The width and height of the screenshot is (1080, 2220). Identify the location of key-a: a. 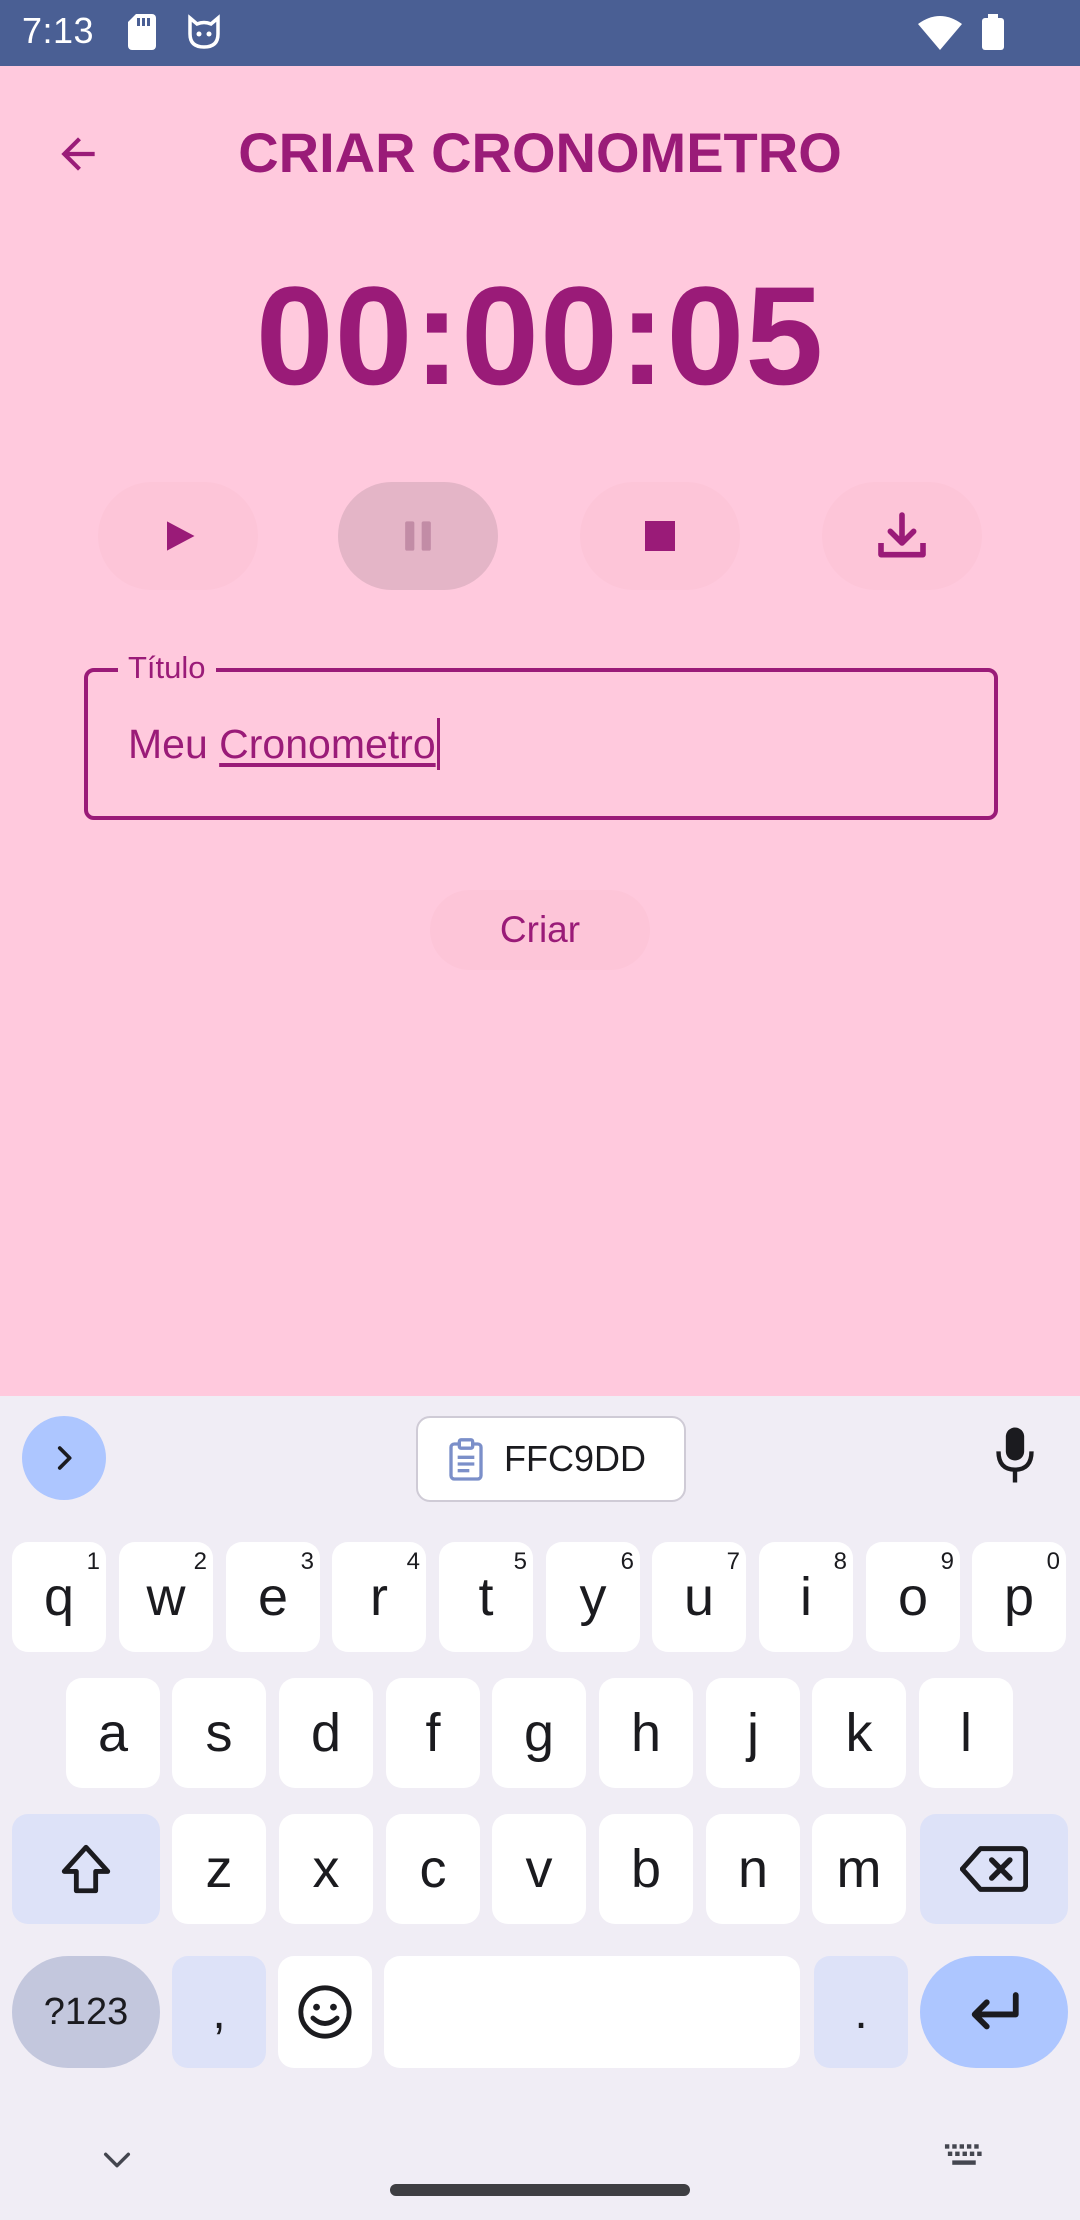
(113, 1733).